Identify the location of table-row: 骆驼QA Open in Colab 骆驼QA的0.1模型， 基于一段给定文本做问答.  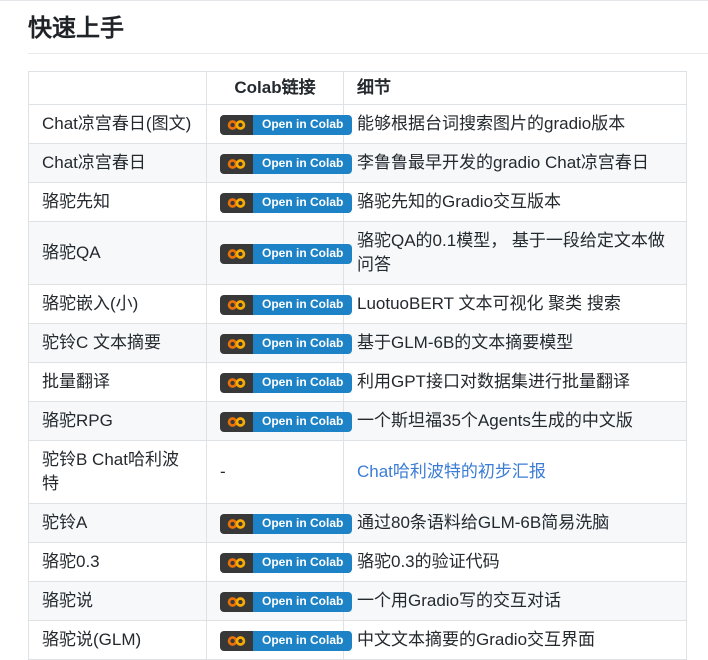
(357, 253).